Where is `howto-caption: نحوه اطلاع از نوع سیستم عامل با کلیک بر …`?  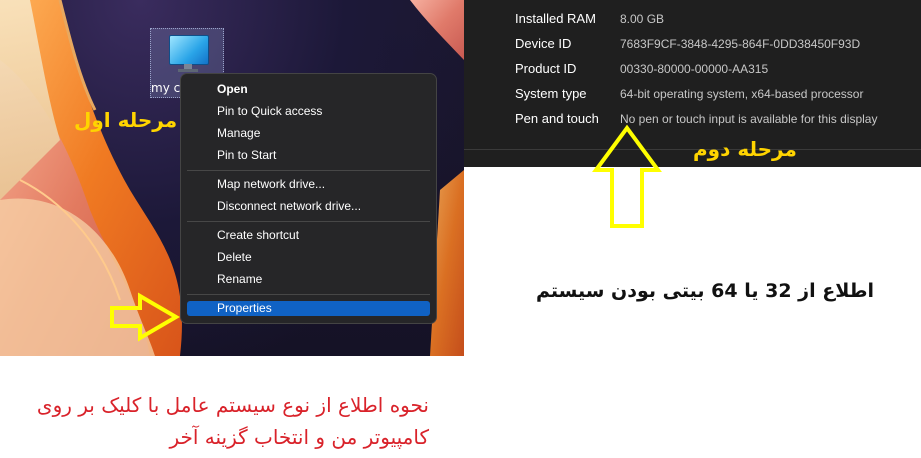
howto-caption: نحوه اطلاع از نوع سیستم عامل با کلیک بر … is located at coordinates (233, 421).